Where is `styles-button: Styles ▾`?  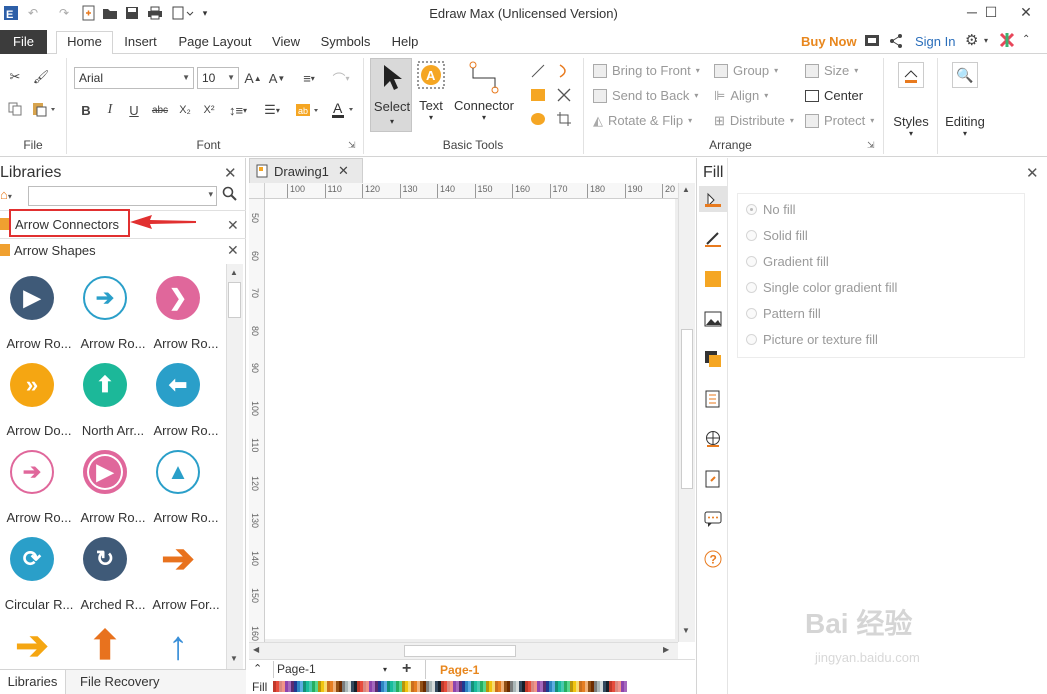
styles-button: Styles ▾ is located at coordinates (911, 98).